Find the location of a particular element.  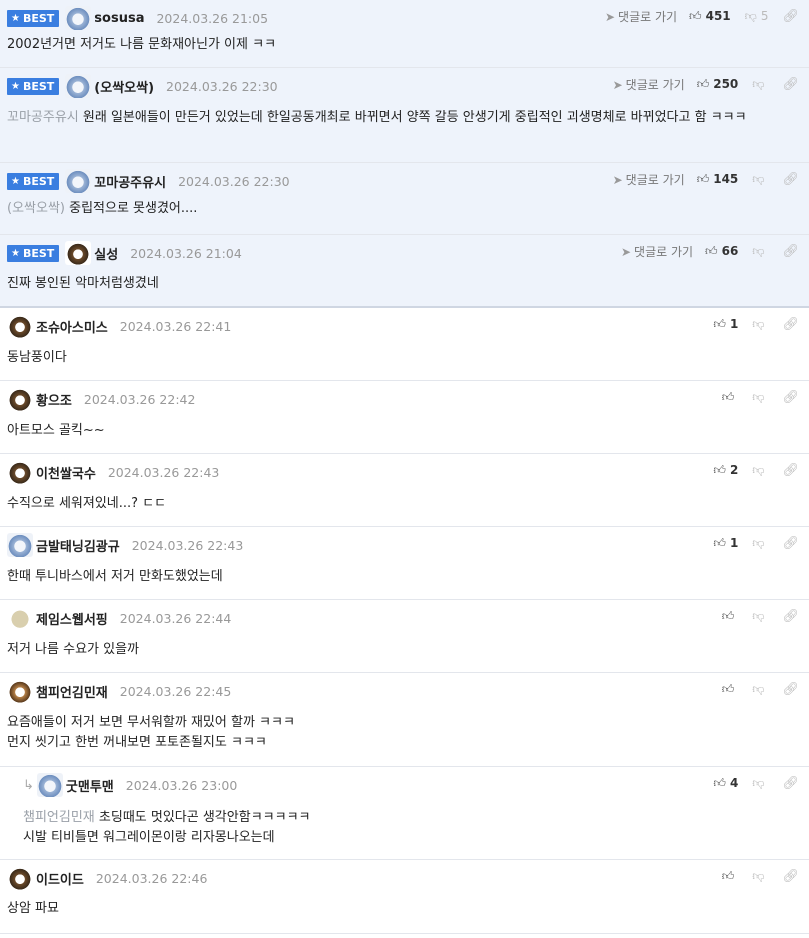

comment-text: 초딩때도 멋있다곤 생각안함ㅋㅋㅋㅋㅋ is located at coordinates (204, 817).